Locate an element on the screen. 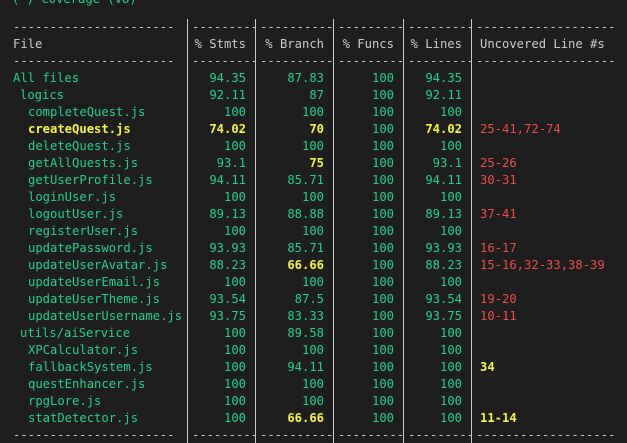 This screenshot has width=627, height=443. coverage-heading: (-) coverage (v8) is located at coordinates (74, 4).